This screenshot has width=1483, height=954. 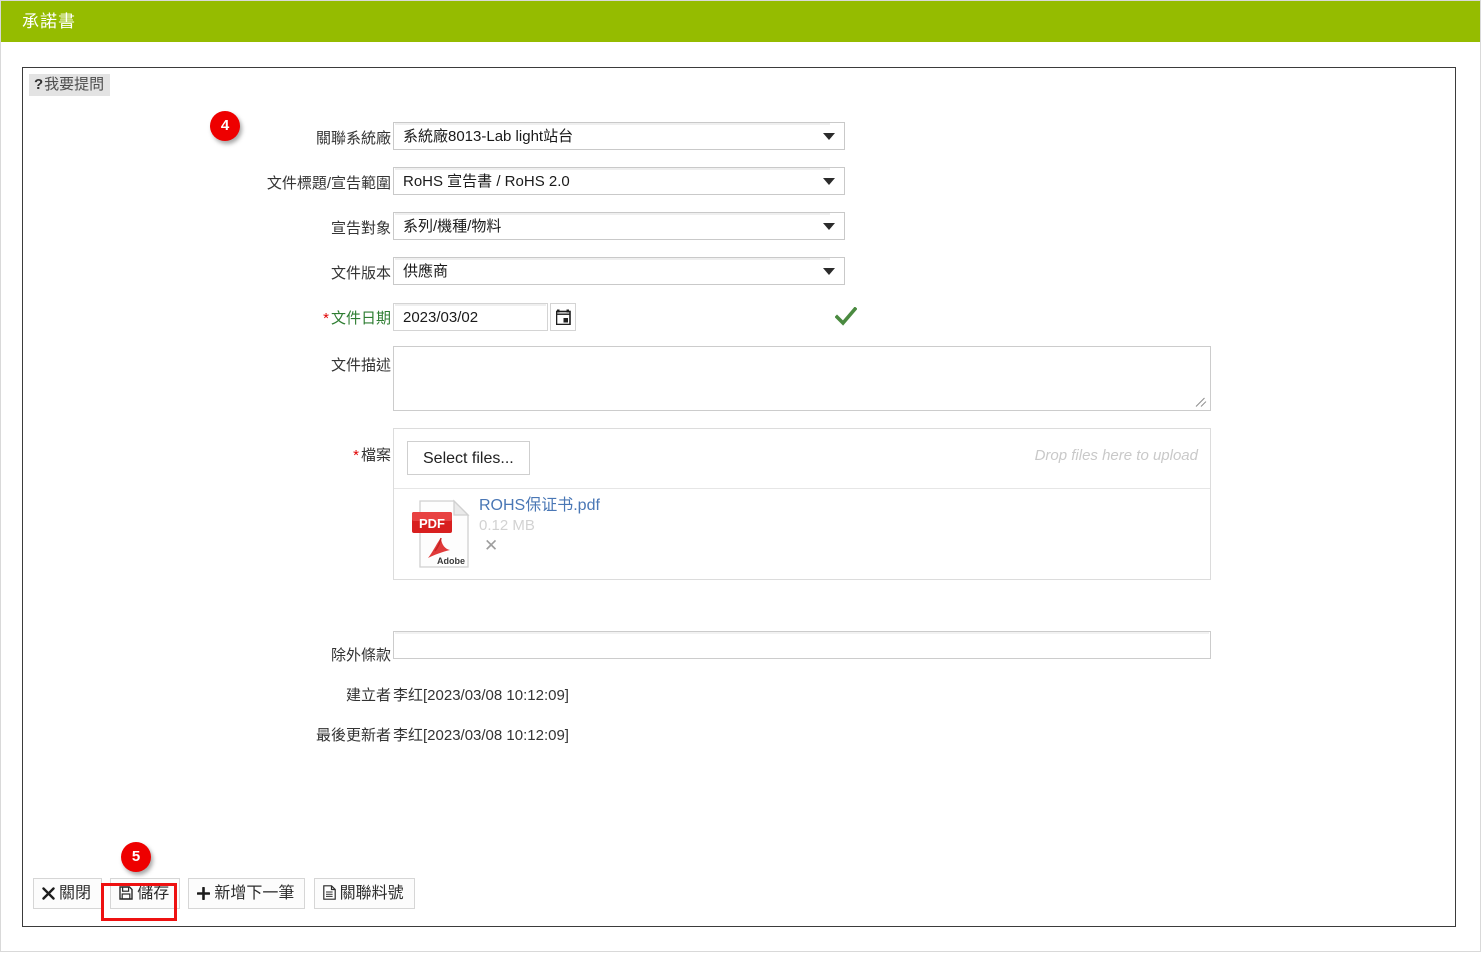 I want to click on add-next-record-button: 新增下一筆, so click(x=247, y=893).